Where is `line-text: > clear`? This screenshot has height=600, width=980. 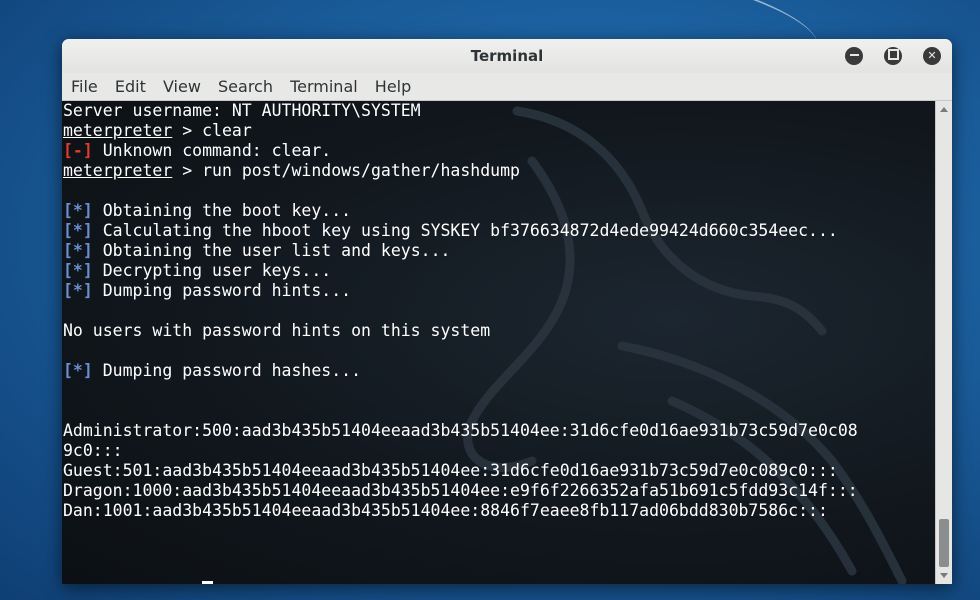
line-text: > clear is located at coordinates (212, 130).